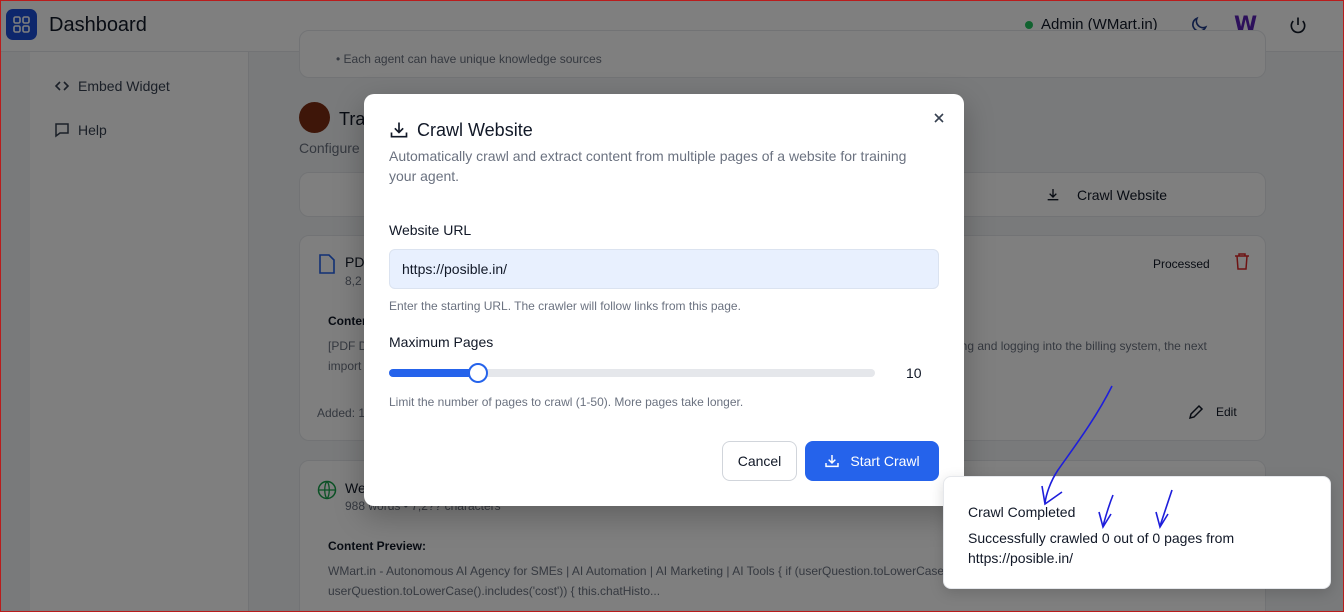  I want to click on max-pages-label: Maximum Pages, so click(441, 342).